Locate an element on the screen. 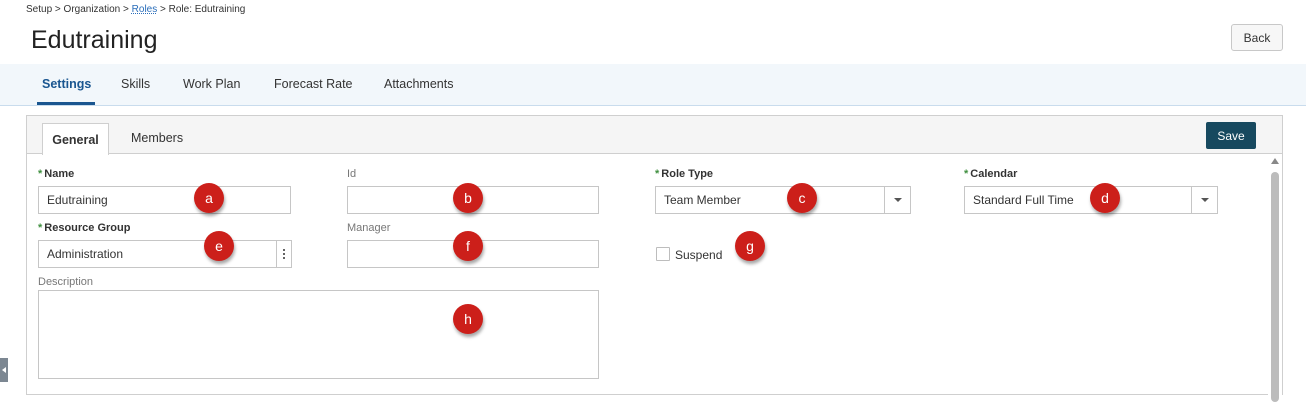  annotation-badge-d: d is located at coordinates (1105, 198).